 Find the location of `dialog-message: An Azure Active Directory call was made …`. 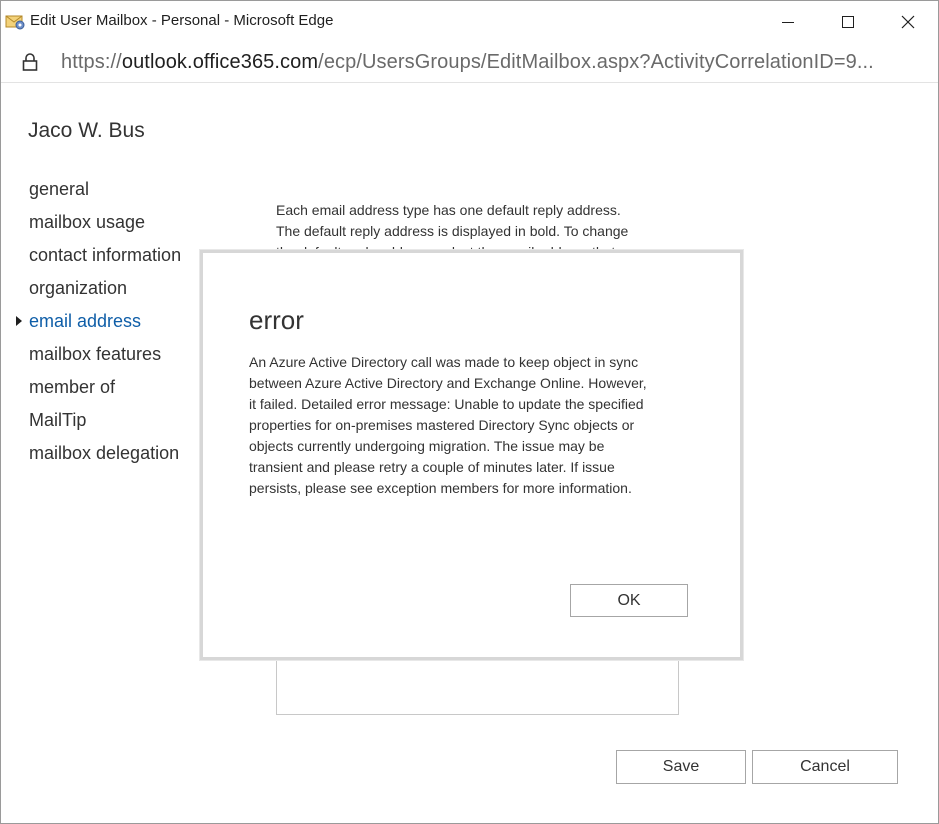

dialog-message: An Azure Active Directory call was made … is located at coordinates (484, 425).